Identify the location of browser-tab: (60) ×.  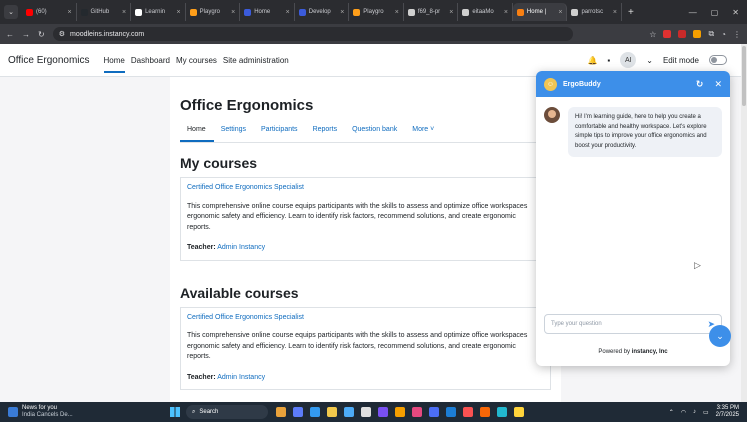
(49, 12).